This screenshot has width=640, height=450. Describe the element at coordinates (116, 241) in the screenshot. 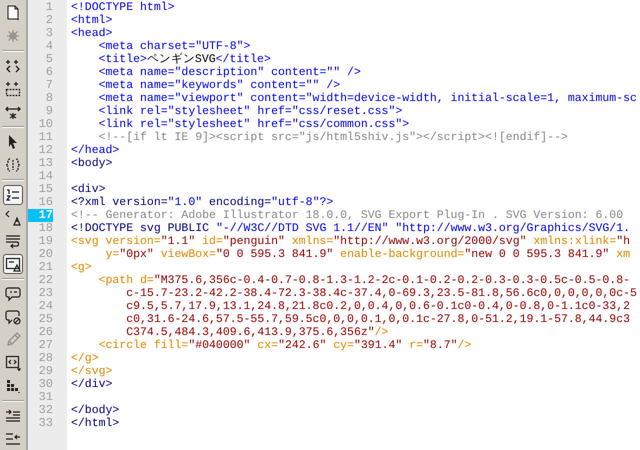

I see `code-token: <svg version=` at that location.